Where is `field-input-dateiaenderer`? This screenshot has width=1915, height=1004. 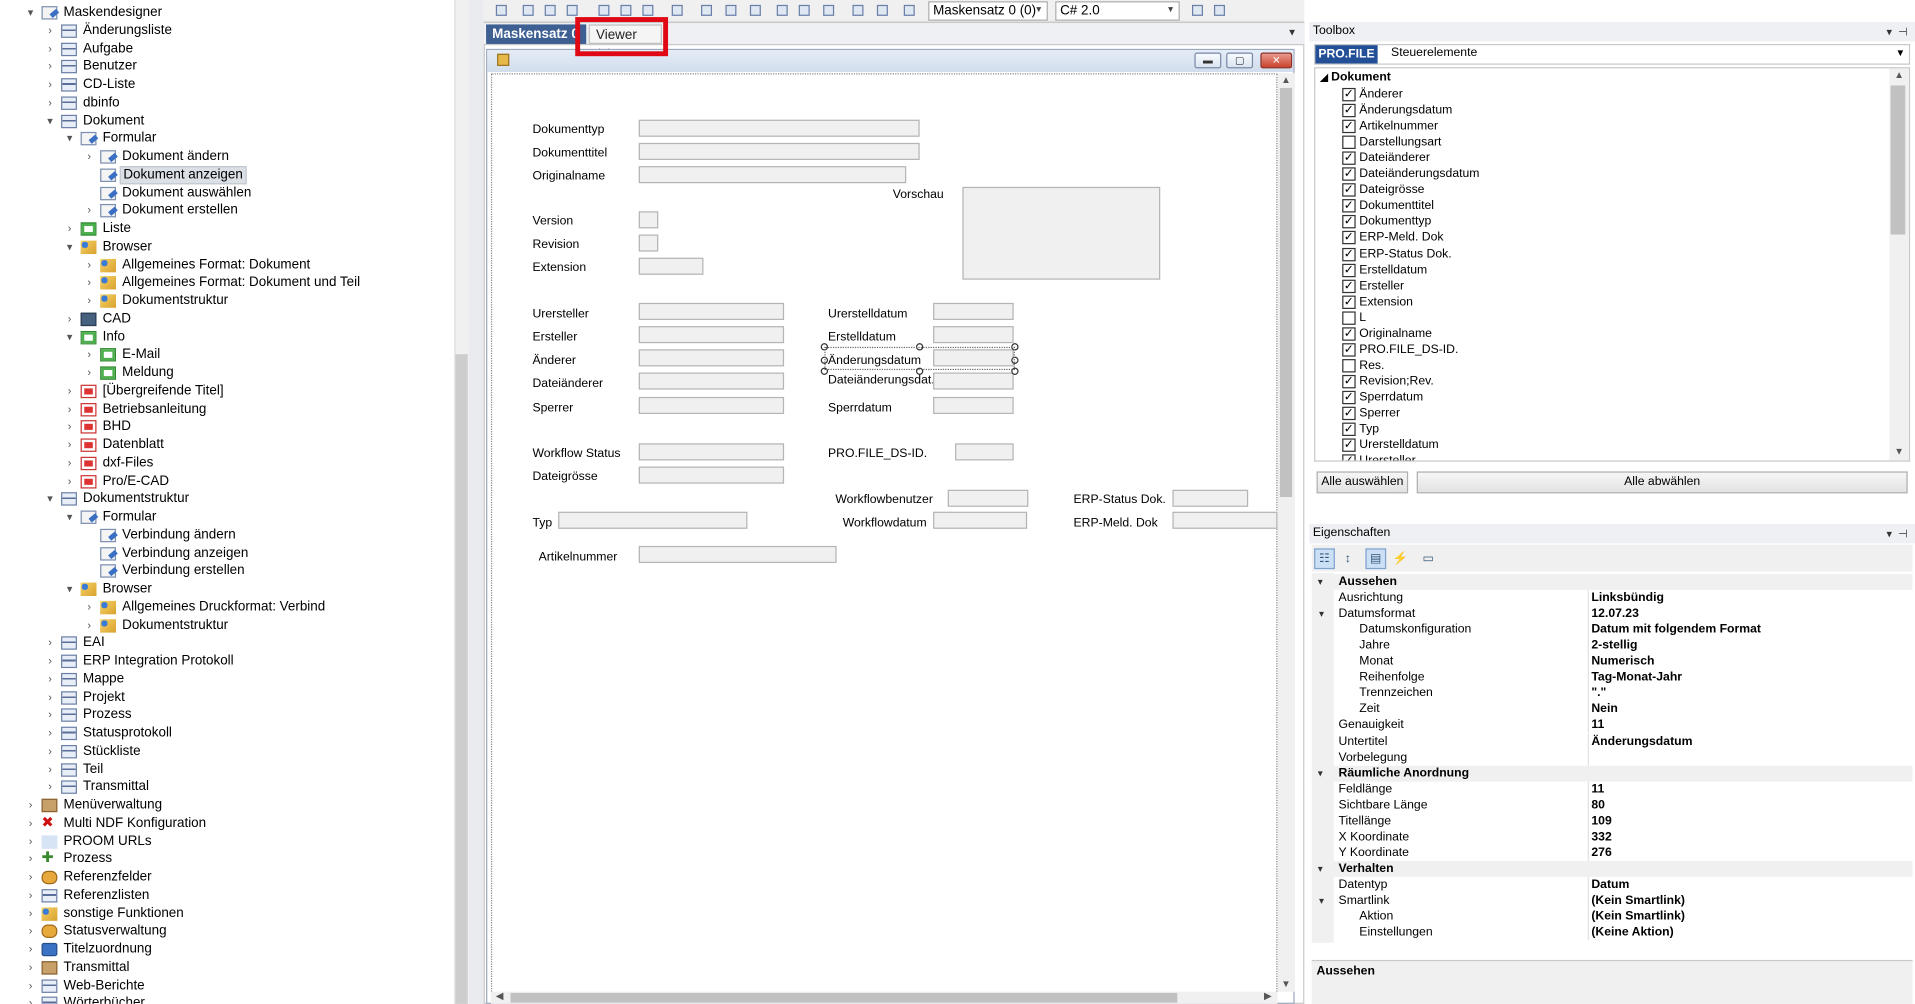 field-input-dateiaenderer is located at coordinates (711, 381).